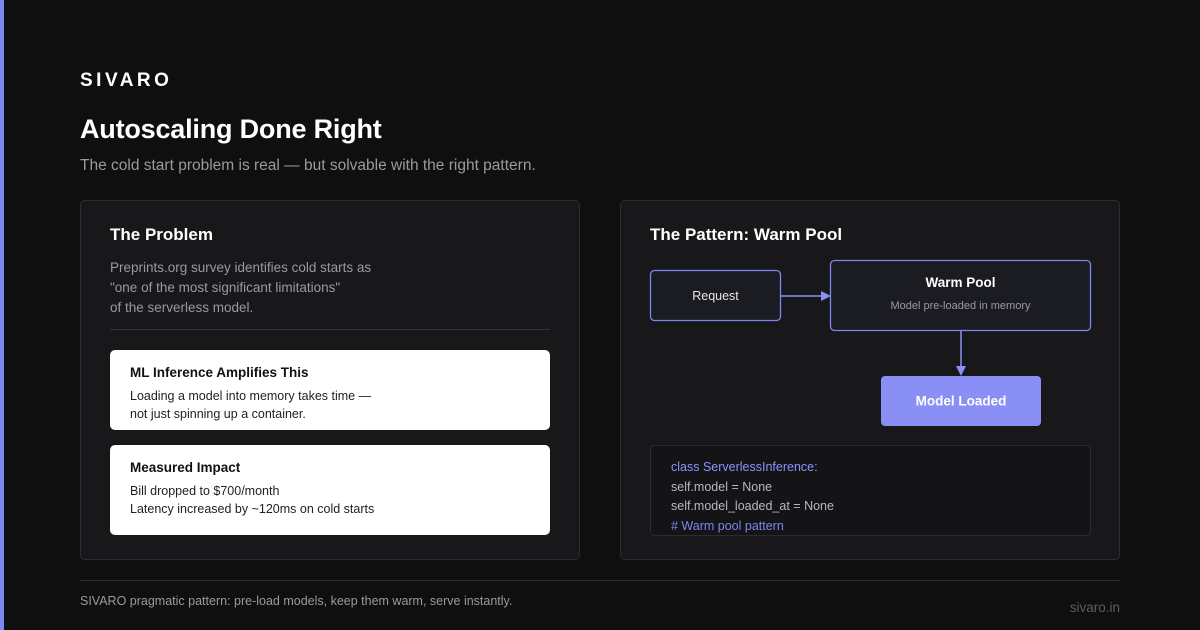 This screenshot has height=630, width=1200. What do you see at coordinates (219, 372) in the screenshot?
I see `card-title: ML Inference Amplifies This` at bounding box center [219, 372].